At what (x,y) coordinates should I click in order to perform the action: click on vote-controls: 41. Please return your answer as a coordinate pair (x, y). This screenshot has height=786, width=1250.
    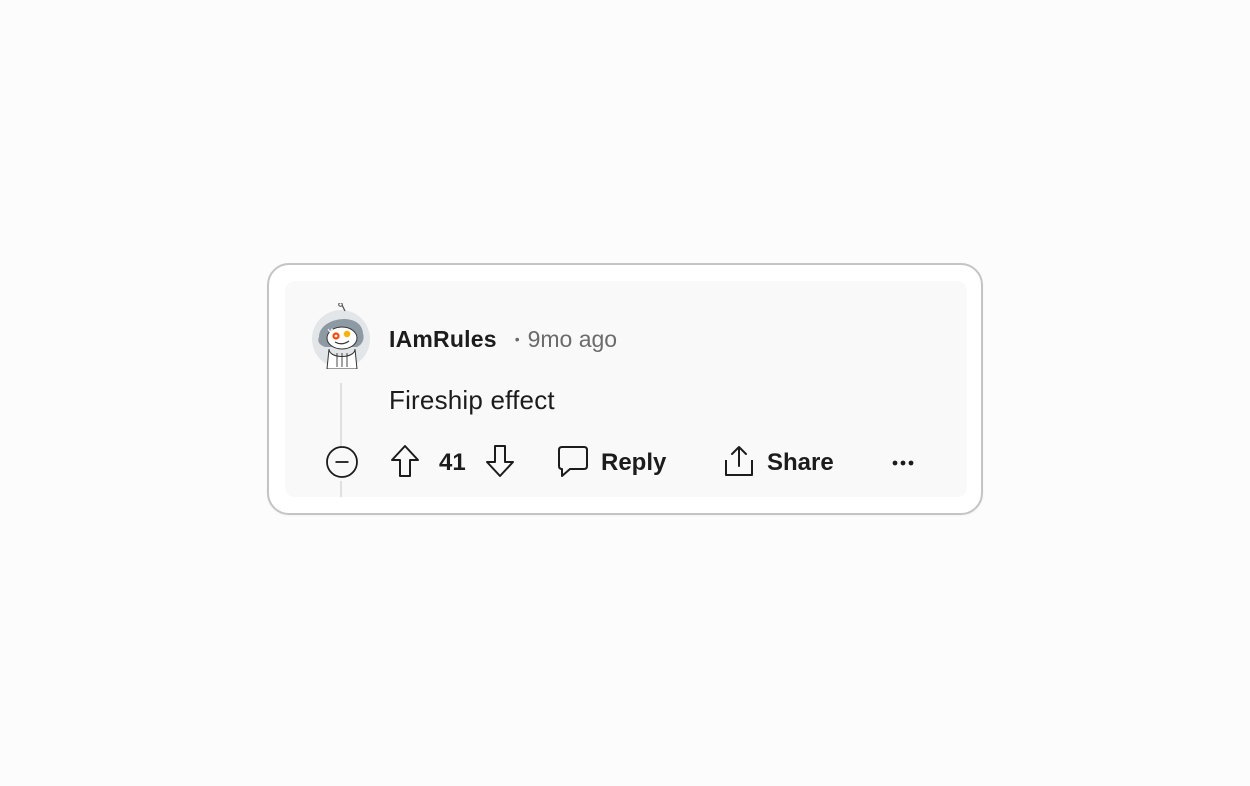
    Looking at the image, I should click on (452, 463).